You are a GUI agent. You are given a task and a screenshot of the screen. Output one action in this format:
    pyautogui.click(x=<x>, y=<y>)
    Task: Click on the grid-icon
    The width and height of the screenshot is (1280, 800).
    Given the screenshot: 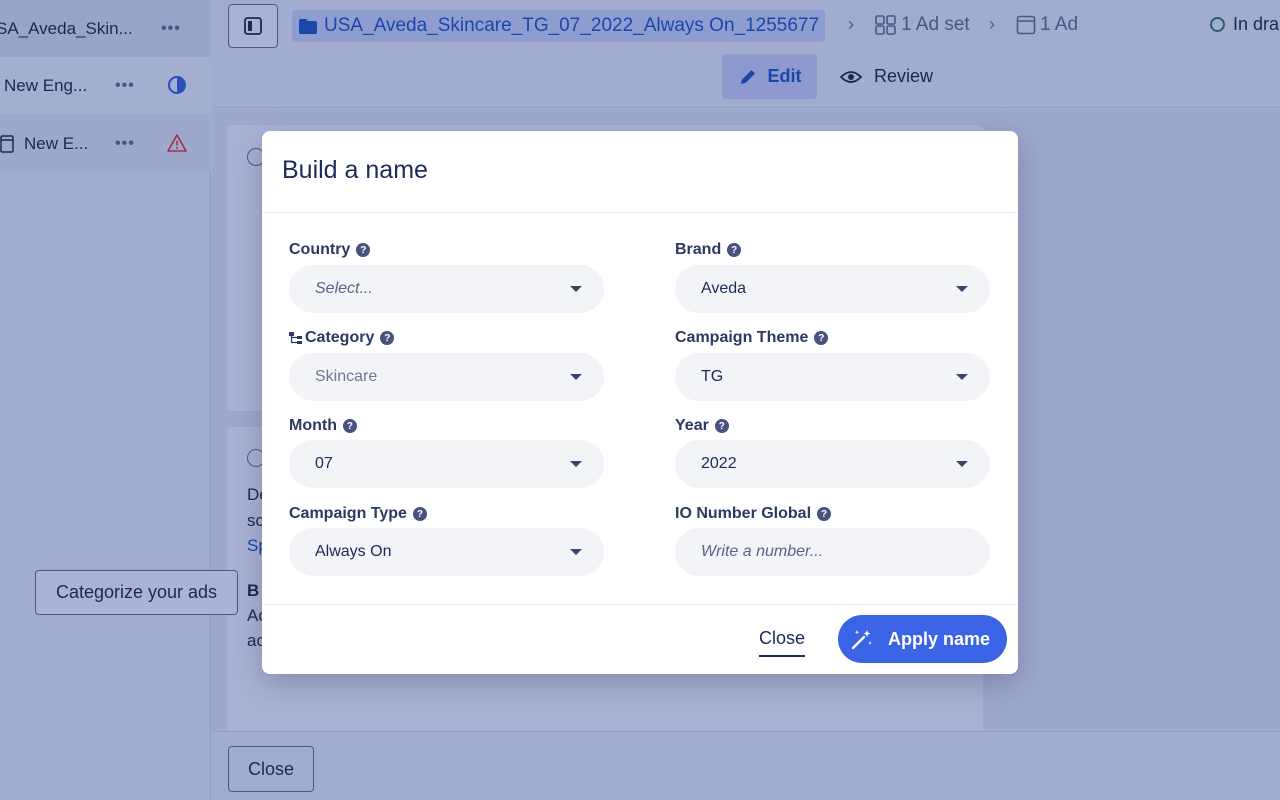 What is the action you would take?
    pyautogui.click(x=885, y=25)
    